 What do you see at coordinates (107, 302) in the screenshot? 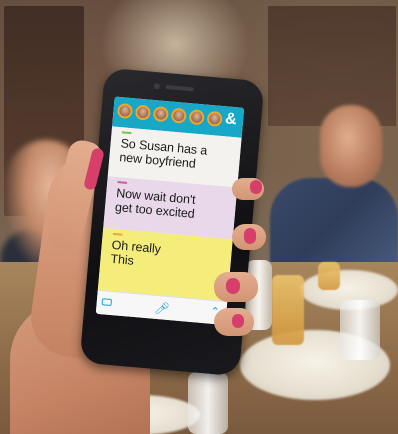
I see `keyboard-icon` at bounding box center [107, 302].